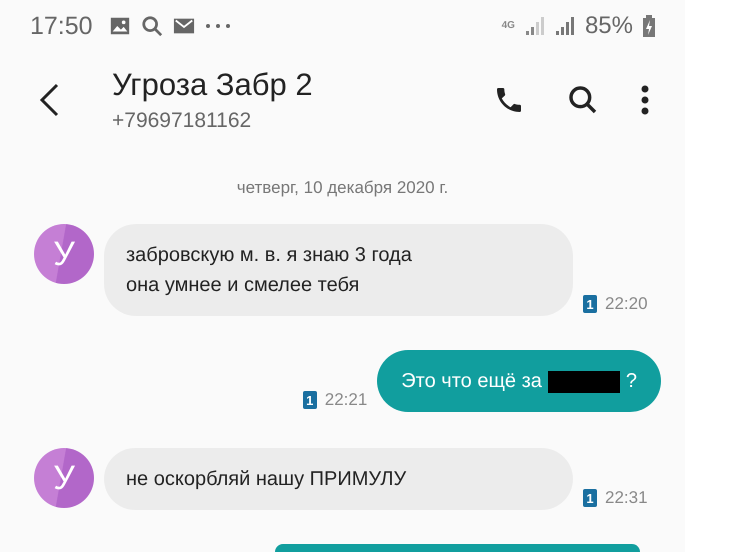  I want to click on battery-charging-icon, so click(649, 26).